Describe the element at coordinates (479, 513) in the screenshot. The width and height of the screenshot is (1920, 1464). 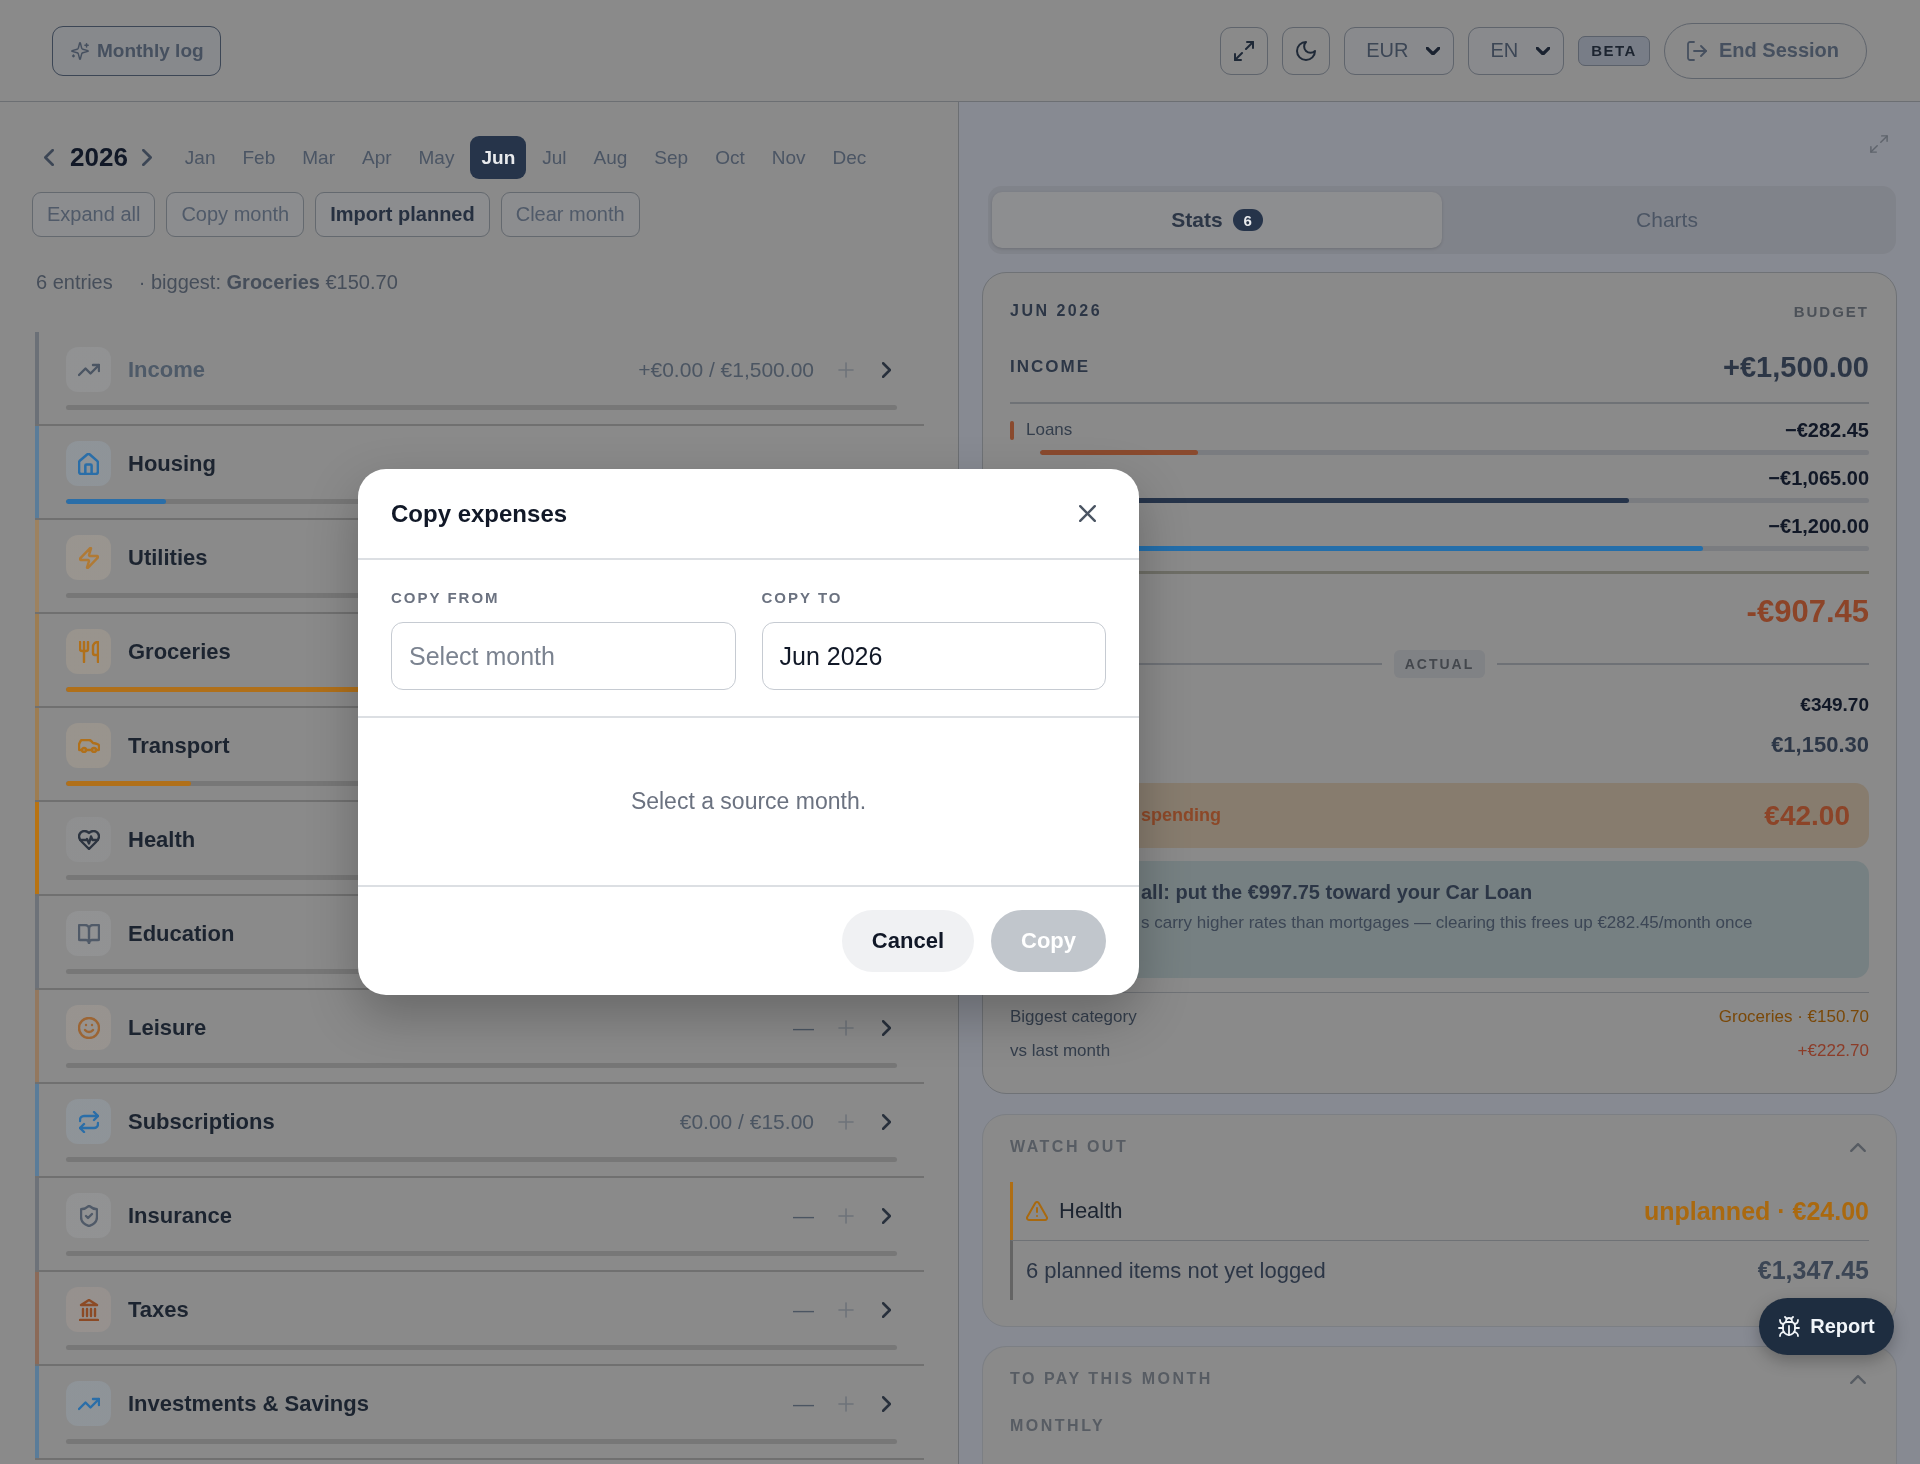
I see `dialog-title: Copy expenses` at that location.